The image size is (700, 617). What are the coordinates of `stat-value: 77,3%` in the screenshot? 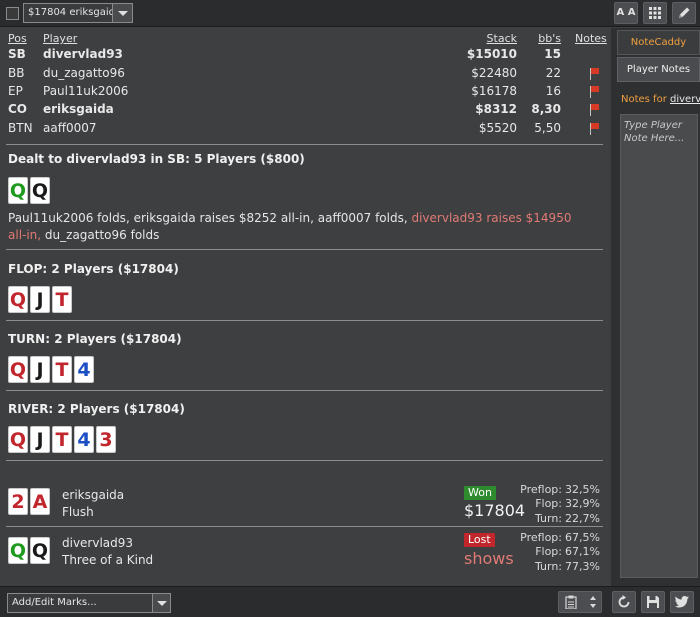 It's located at (582, 566).